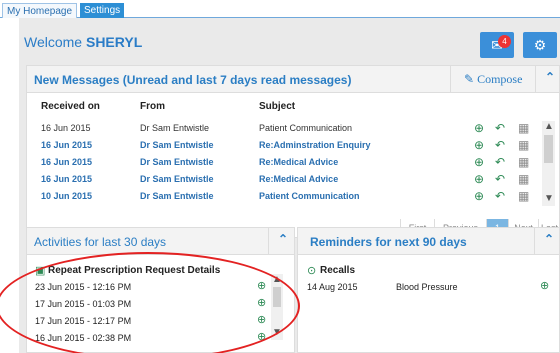 The image size is (560, 353). I want to click on reminders-panel-header: Reminders for next 90 days ⌃, so click(428, 241).